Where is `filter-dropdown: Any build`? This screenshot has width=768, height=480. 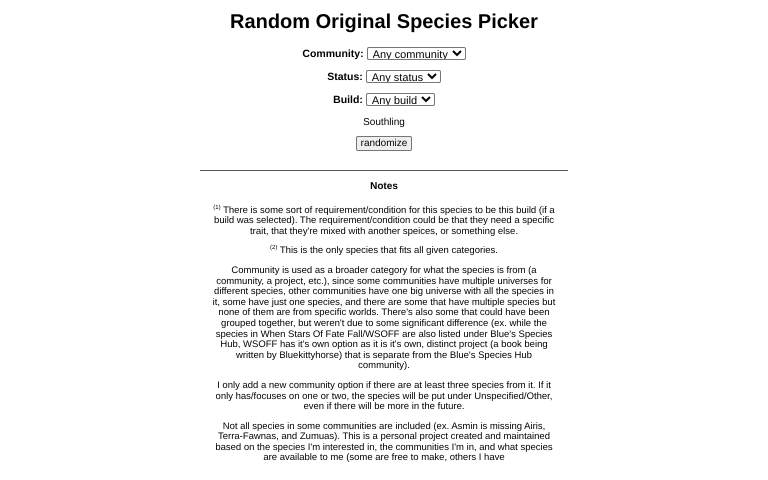
filter-dropdown: Any build is located at coordinates (400, 99).